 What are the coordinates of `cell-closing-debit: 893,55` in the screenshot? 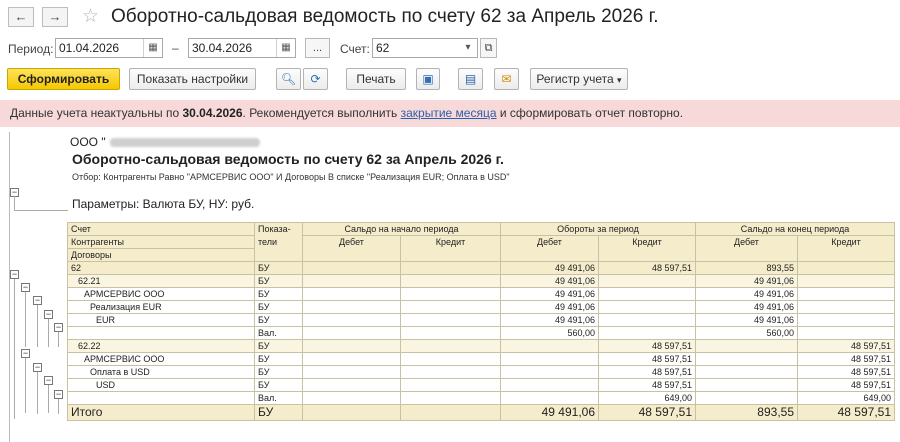 It's located at (746, 268).